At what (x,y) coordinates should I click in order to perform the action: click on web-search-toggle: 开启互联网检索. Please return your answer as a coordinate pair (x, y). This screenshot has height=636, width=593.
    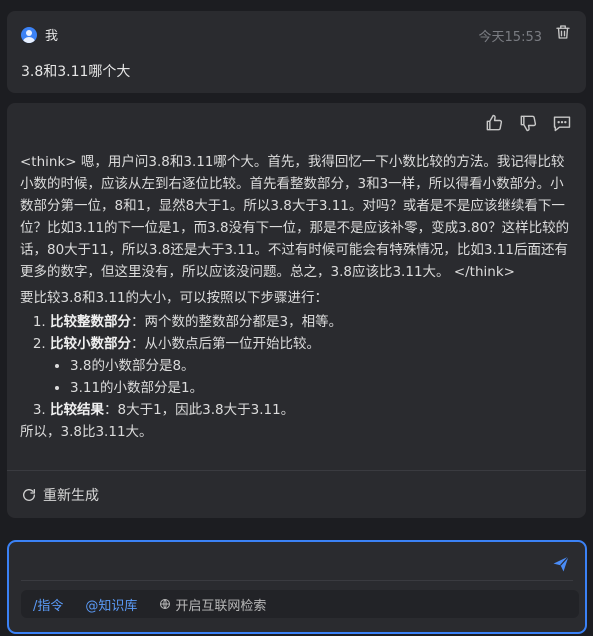
    Looking at the image, I should click on (212, 604).